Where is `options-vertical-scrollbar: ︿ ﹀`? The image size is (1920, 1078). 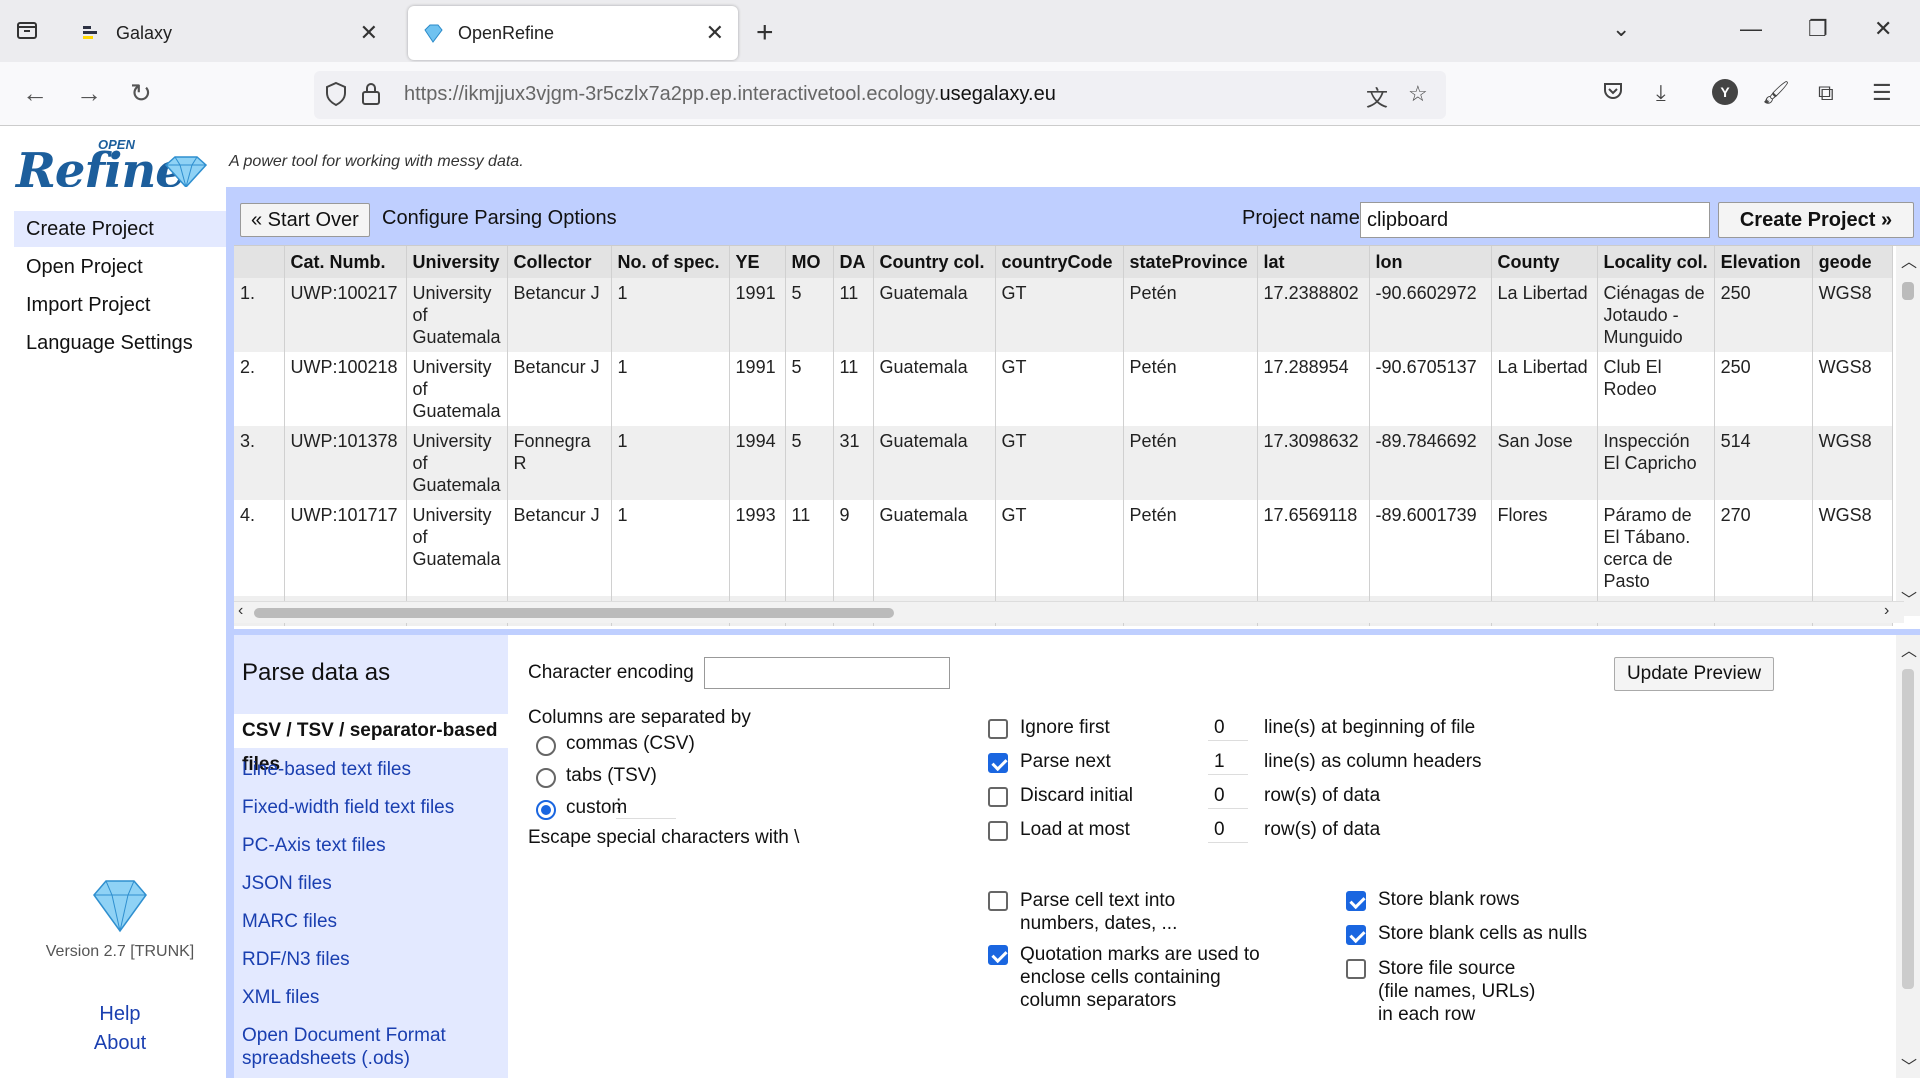 options-vertical-scrollbar: ︿ ﹀ is located at coordinates (1908, 856).